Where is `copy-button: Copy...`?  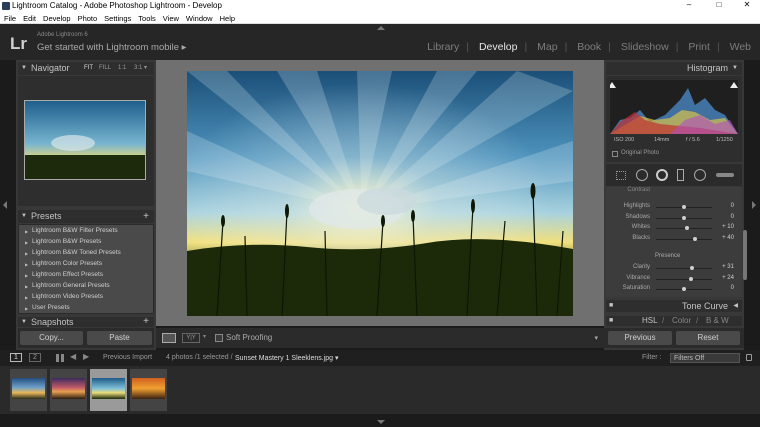 copy-button: Copy... is located at coordinates (51, 338).